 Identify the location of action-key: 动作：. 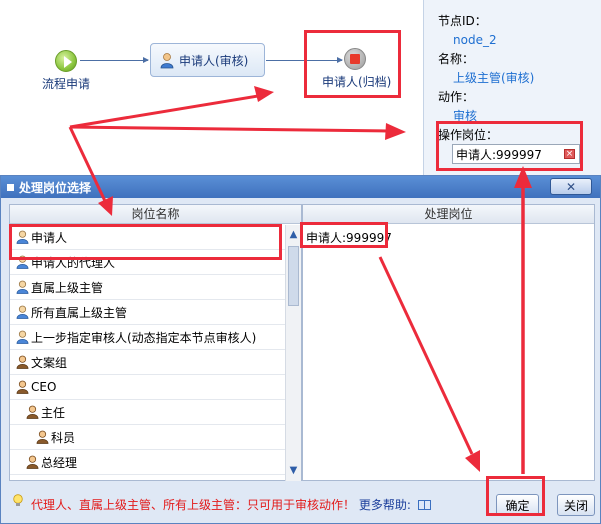
(456, 97).